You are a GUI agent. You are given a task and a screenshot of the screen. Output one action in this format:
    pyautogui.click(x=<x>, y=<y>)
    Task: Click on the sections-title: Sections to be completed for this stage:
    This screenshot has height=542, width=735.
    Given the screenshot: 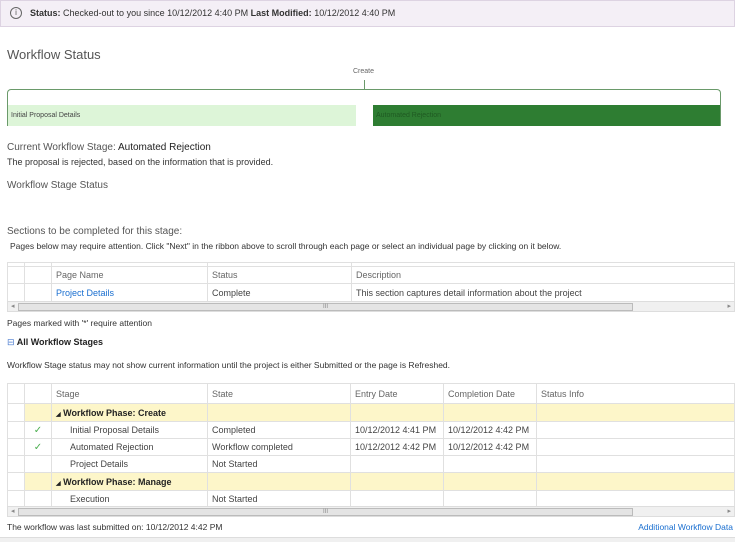 What is the action you would take?
    pyautogui.click(x=95, y=231)
    